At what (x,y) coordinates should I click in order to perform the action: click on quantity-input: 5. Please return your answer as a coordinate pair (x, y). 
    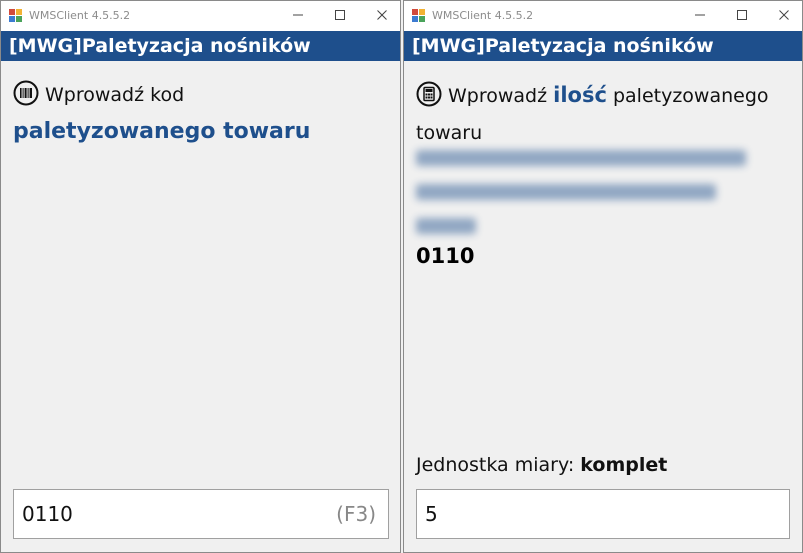
    Looking at the image, I should click on (603, 514).